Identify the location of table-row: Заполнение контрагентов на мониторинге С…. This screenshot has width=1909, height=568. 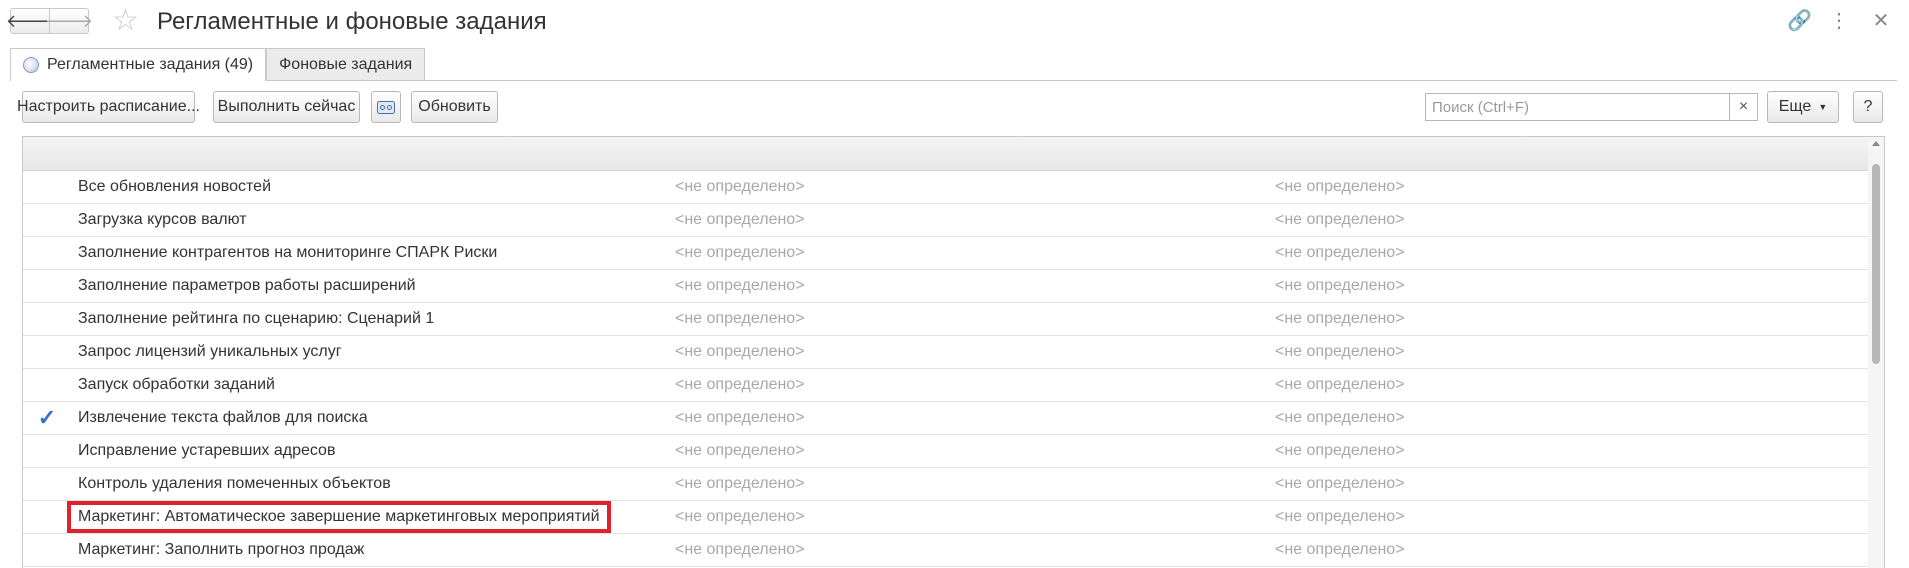
(953, 253).